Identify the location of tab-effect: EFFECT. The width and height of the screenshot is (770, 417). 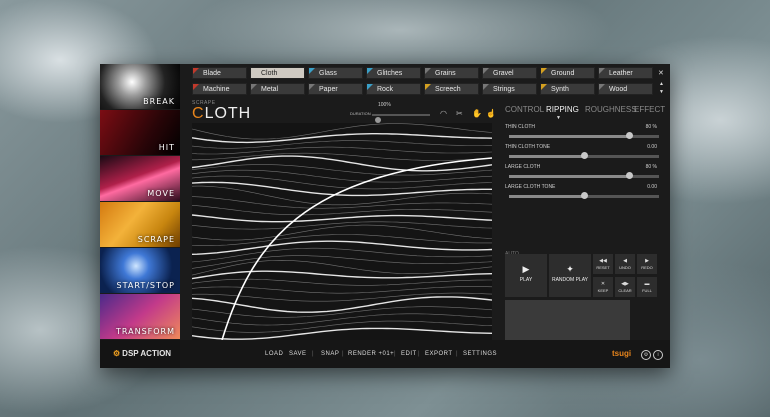
(649, 109).